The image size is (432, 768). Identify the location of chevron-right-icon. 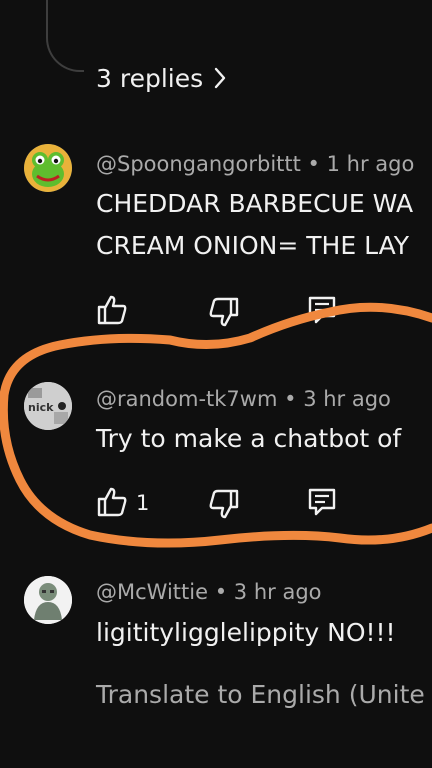
(220, 78).